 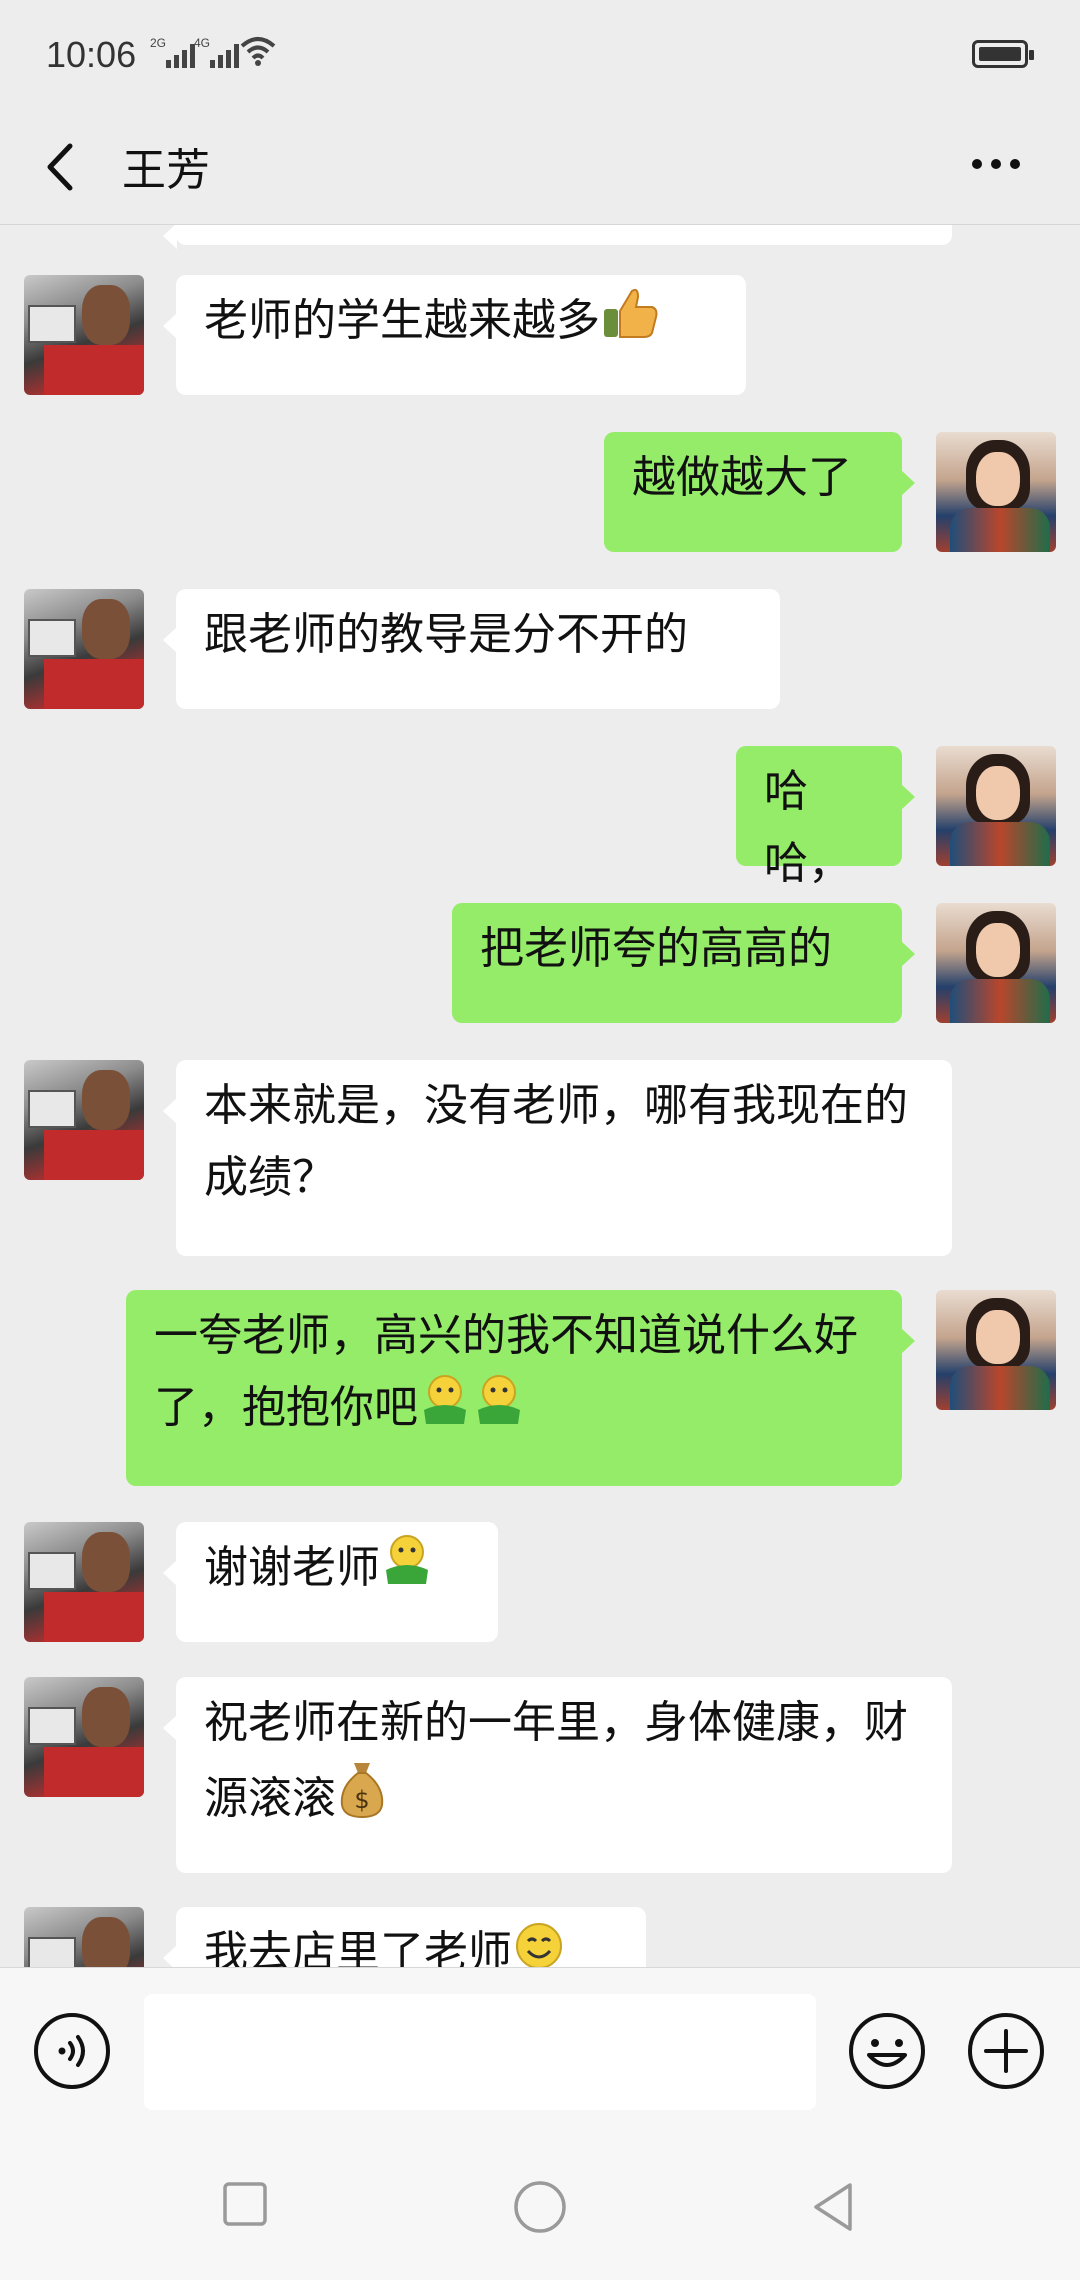 I want to click on message-bubble: 一夸老师，高兴的我不知道说什么好了，抱抱你吧, so click(x=520, y=1388).